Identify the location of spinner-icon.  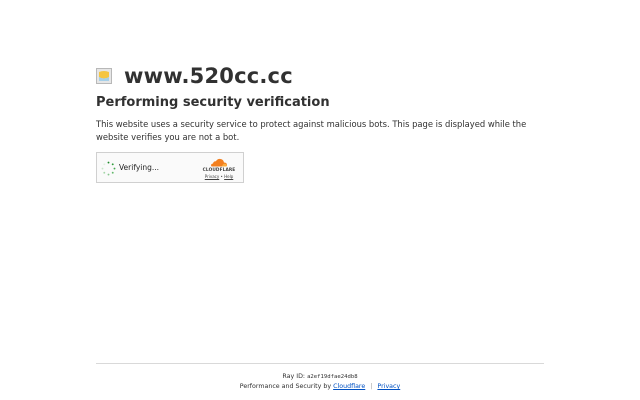
(108, 168).